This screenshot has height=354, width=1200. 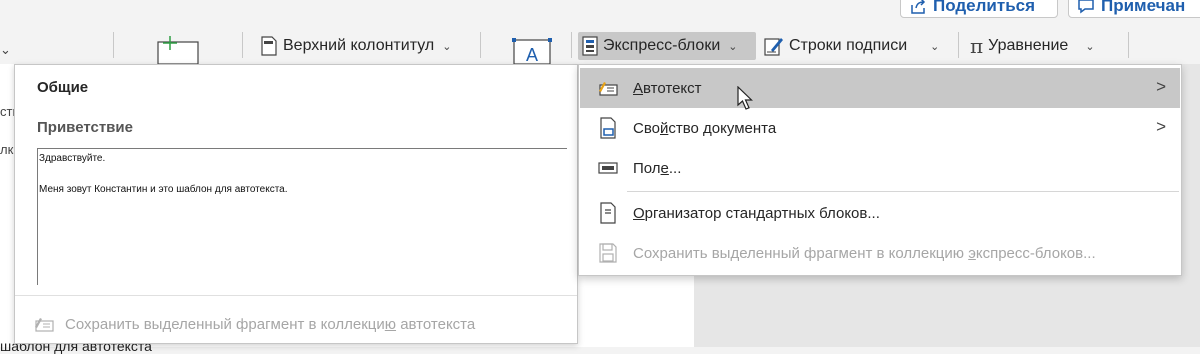 I want to click on ribbon-cut-label-2: лк, so click(x=7, y=149).